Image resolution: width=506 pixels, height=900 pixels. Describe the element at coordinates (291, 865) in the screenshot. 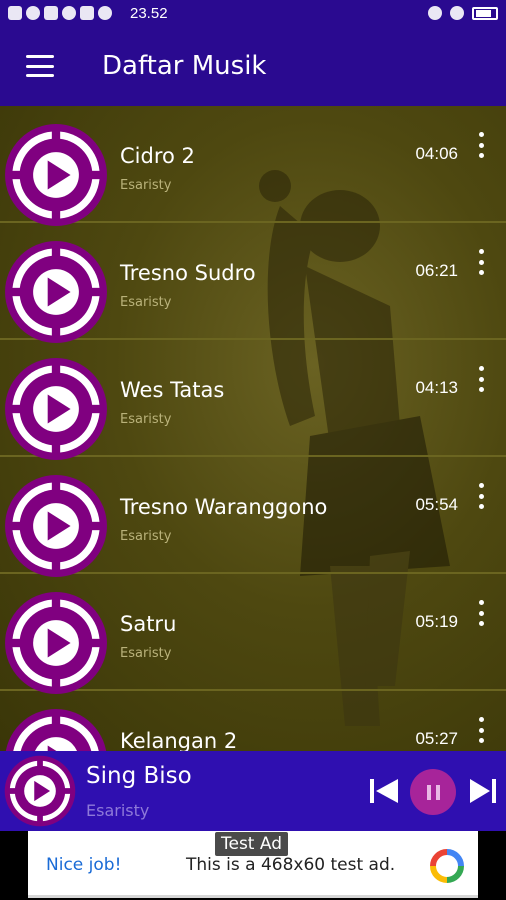

I see `ad-text: This is a 468x60 test ad.` at that location.